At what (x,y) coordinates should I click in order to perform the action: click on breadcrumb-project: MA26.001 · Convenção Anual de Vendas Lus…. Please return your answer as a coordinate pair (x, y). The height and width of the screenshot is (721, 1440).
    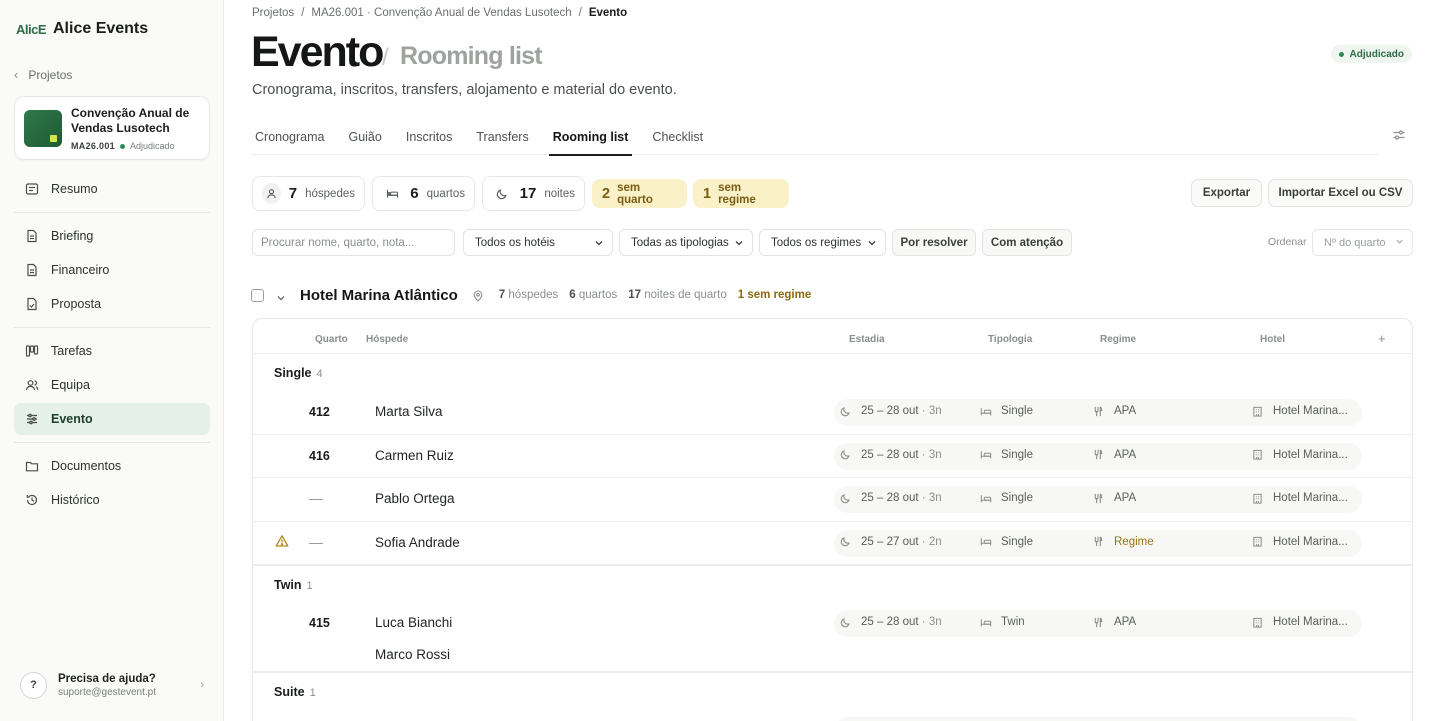
    Looking at the image, I should click on (441, 13).